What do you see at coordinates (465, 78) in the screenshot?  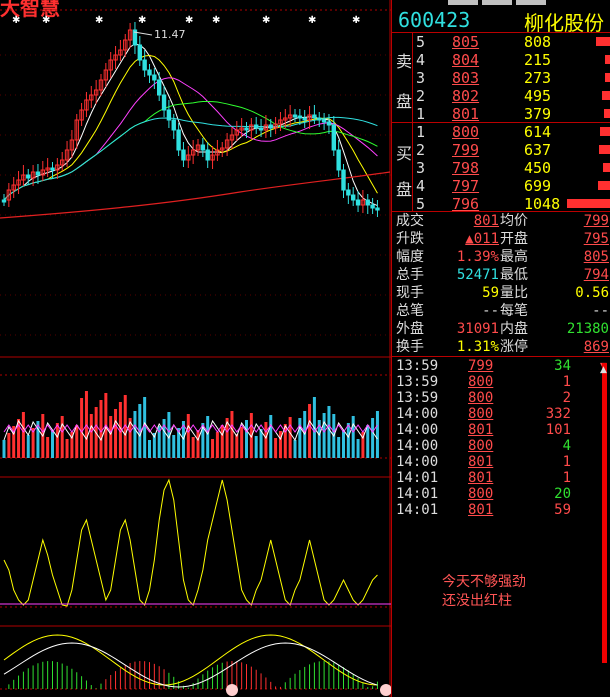 I see `order-price: 803` at bounding box center [465, 78].